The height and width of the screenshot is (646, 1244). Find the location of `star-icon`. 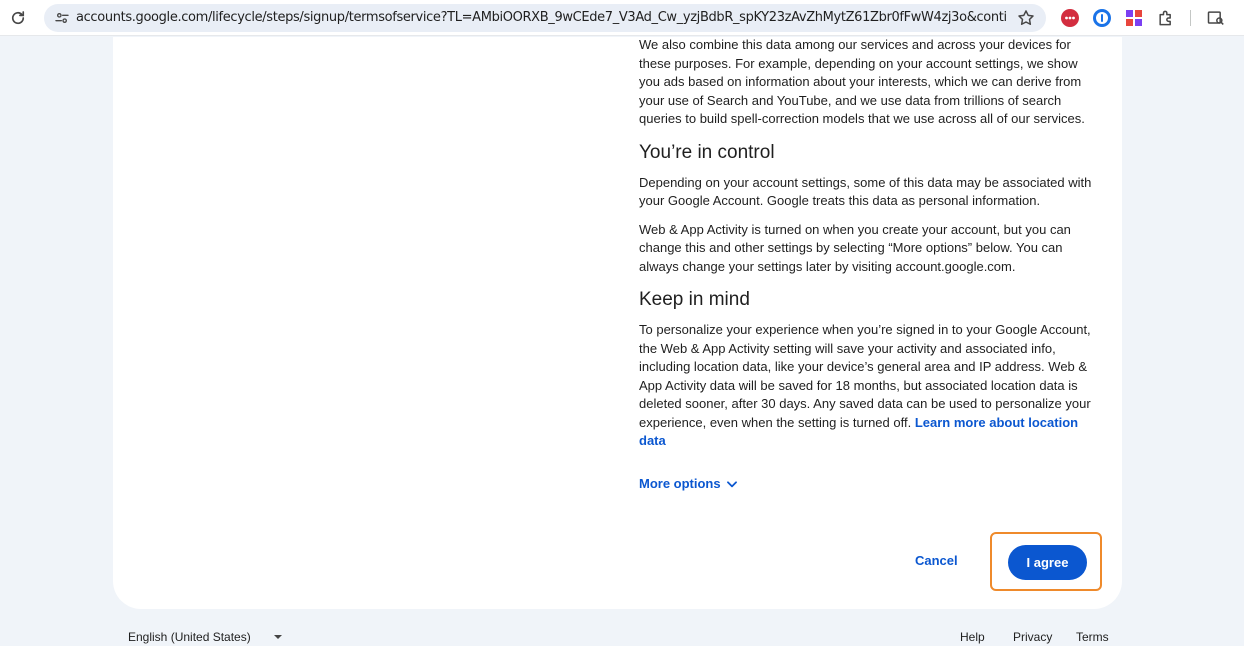

star-icon is located at coordinates (1026, 18).